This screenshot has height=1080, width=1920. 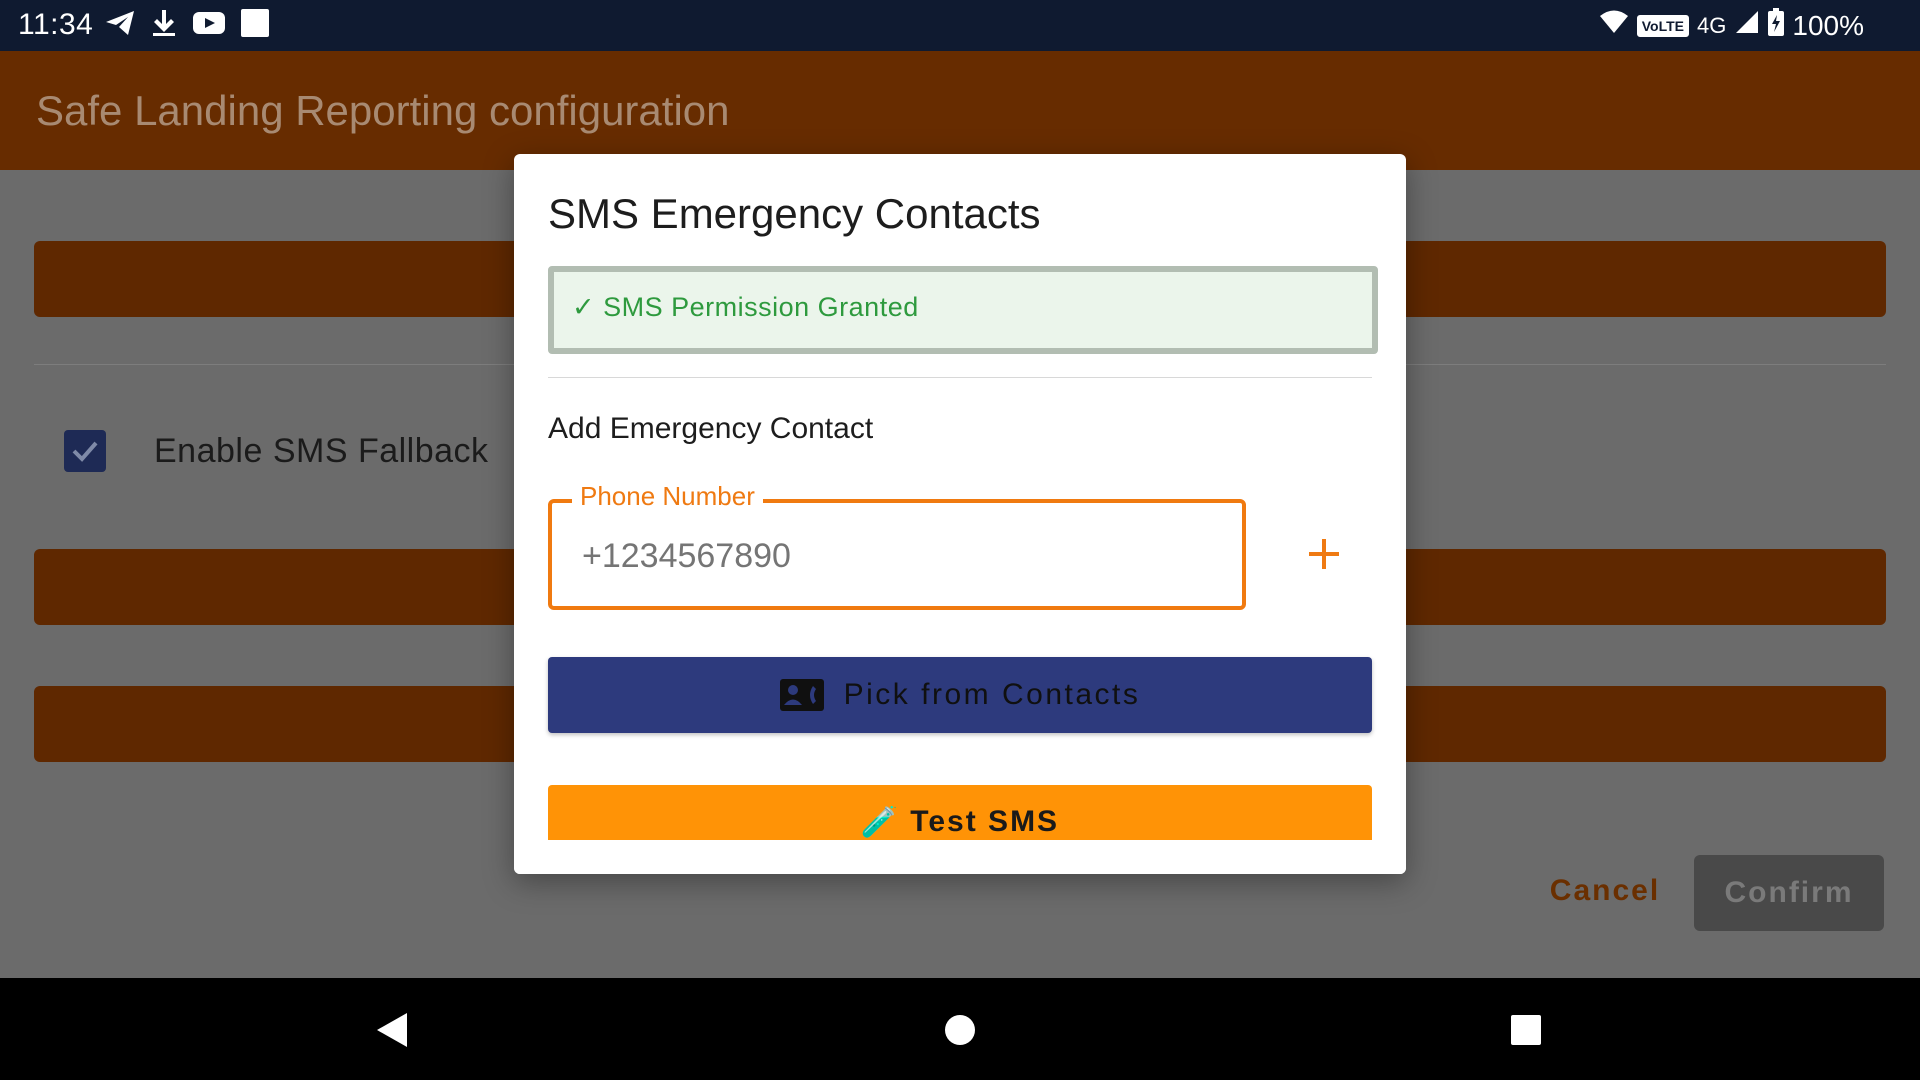 What do you see at coordinates (801, 695) in the screenshot?
I see `contact-phone-icon` at bounding box center [801, 695].